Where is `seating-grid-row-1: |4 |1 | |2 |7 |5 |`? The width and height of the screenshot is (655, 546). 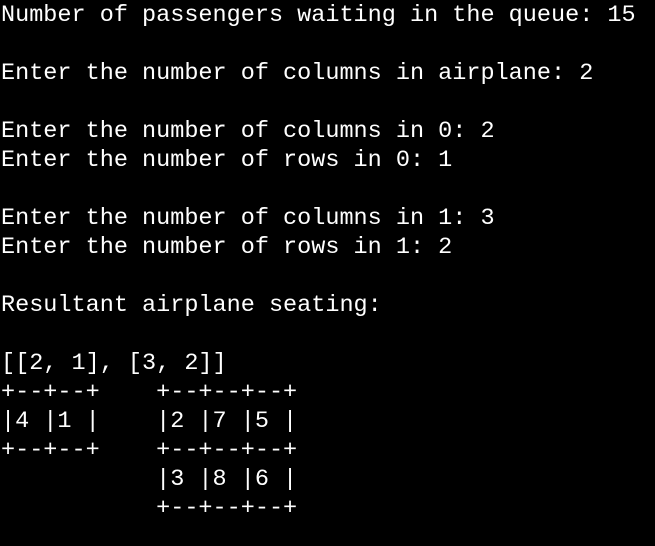
seating-grid-row-1: |4 |1 | |2 |7 |5 | is located at coordinates (149, 421).